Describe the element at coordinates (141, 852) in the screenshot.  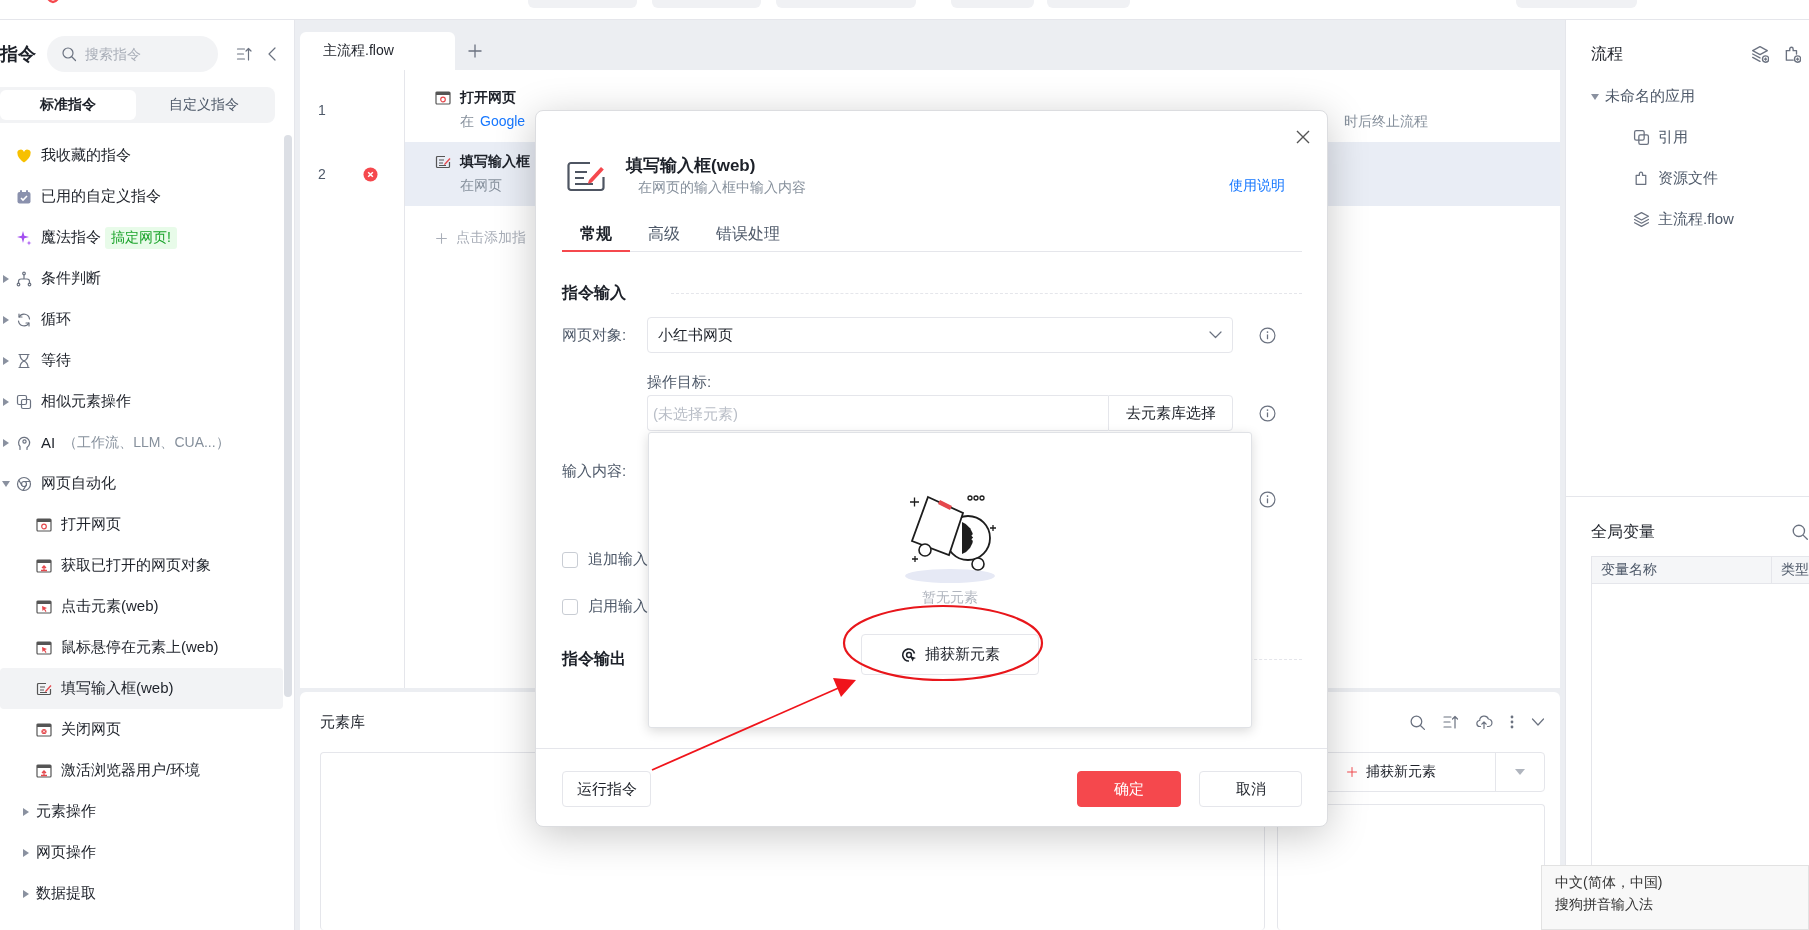
I see `sidebar-group: 网页操作` at that location.